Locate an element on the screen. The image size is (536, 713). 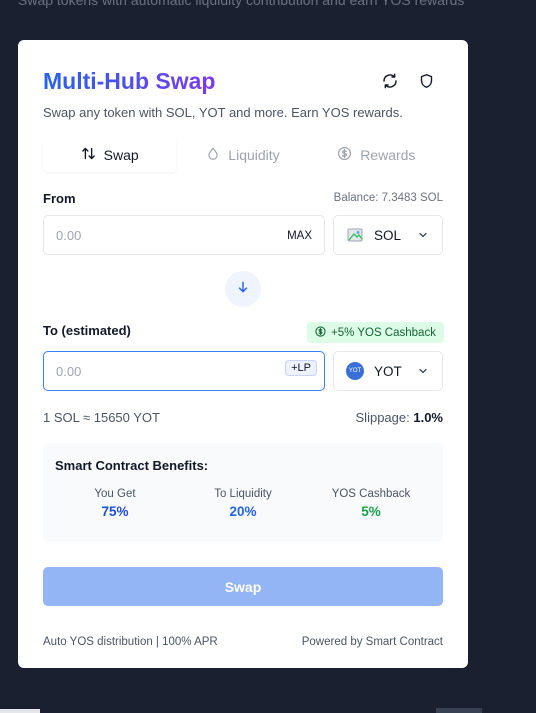
from-token-label: SOL is located at coordinates (388, 235).